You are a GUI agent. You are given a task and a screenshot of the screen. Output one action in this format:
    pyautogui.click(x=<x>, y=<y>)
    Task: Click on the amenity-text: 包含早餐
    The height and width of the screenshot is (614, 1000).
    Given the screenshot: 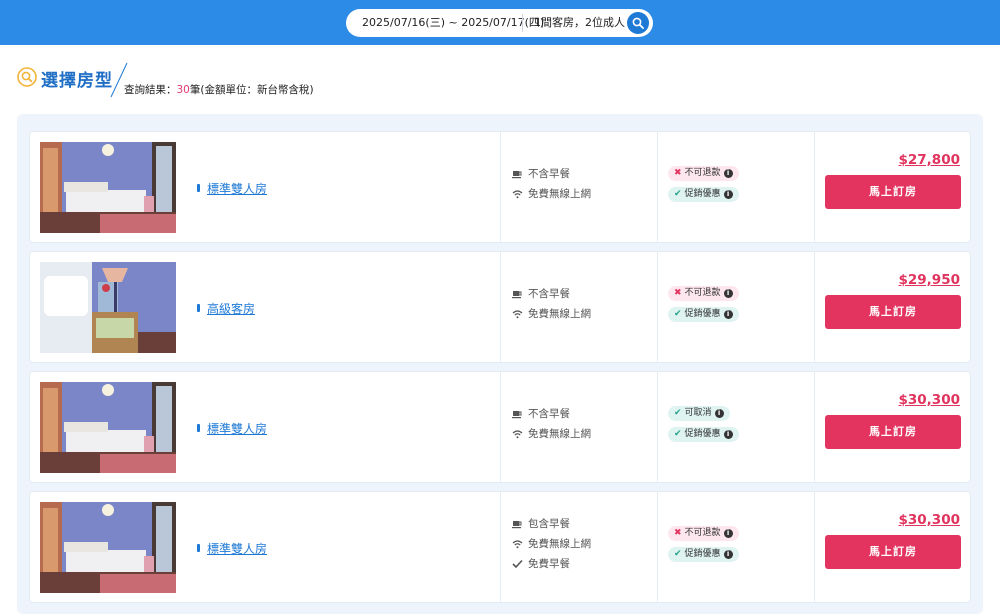 What is the action you would take?
    pyautogui.click(x=549, y=524)
    